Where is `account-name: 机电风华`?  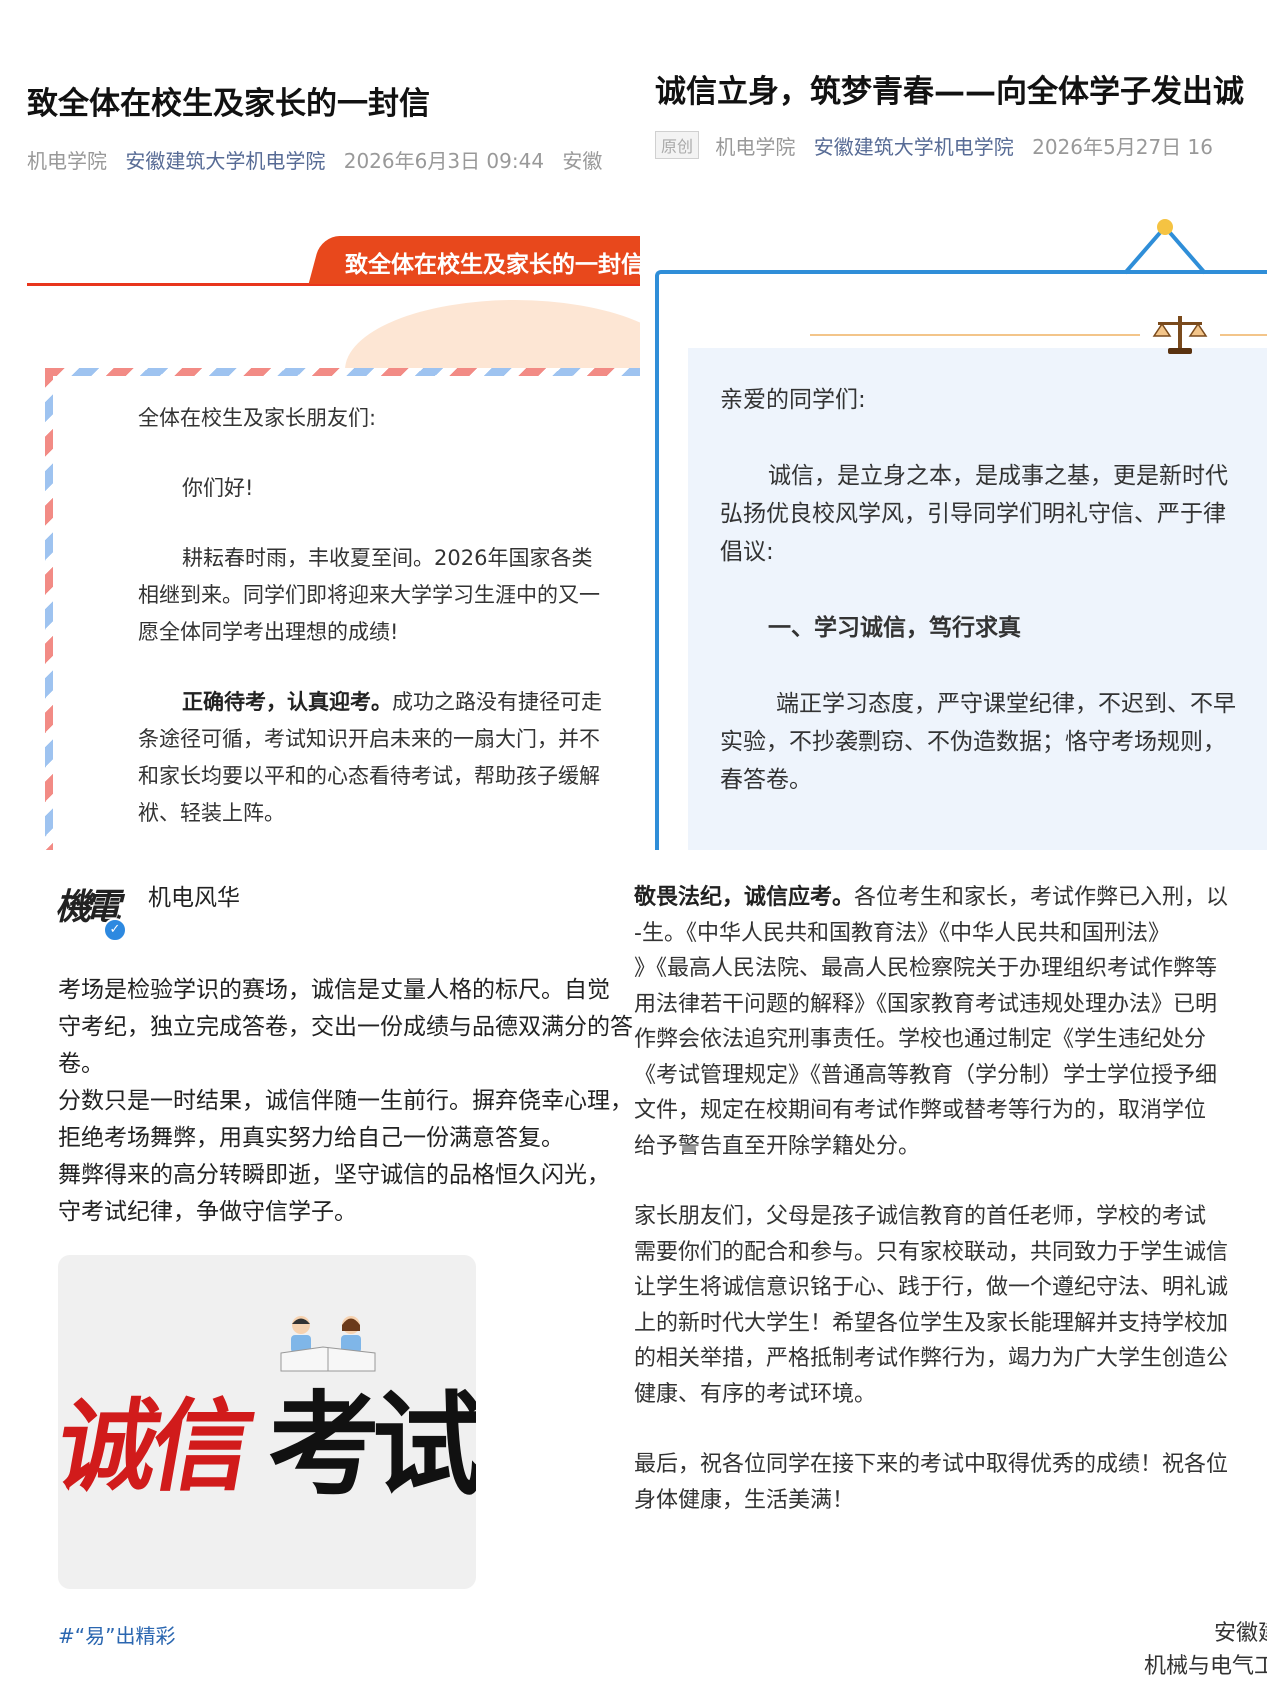 account-name: 机电风华 is located at coordinates (194, 895).